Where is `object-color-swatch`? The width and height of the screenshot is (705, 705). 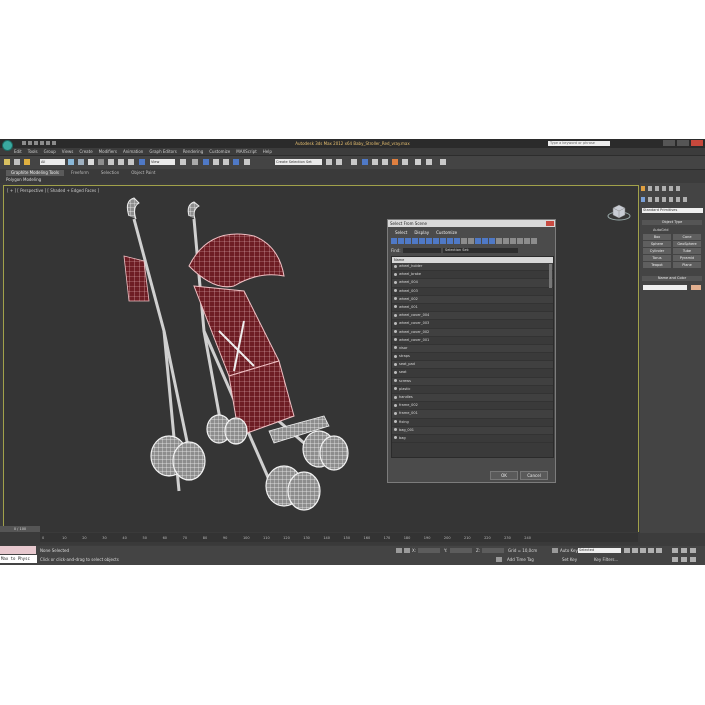 object-color-swatch is located at coordinates (696, 287).